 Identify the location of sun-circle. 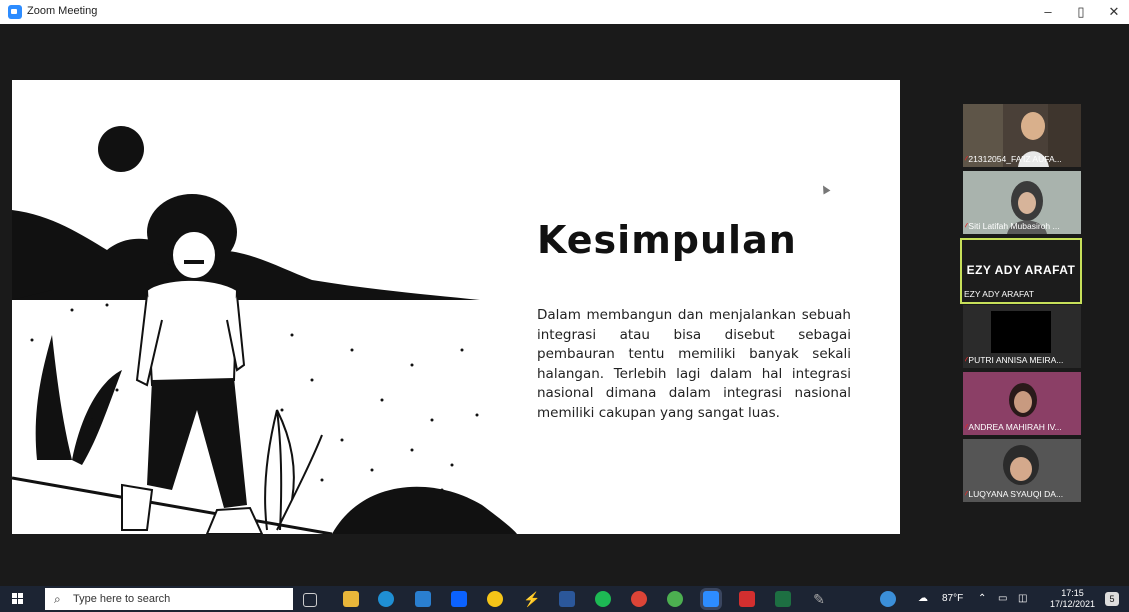
(121, 149).